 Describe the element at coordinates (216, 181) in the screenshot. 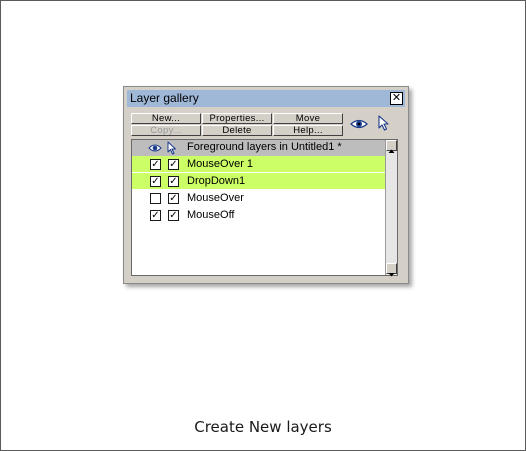

I see `layer-name: DropDown1` at that location.